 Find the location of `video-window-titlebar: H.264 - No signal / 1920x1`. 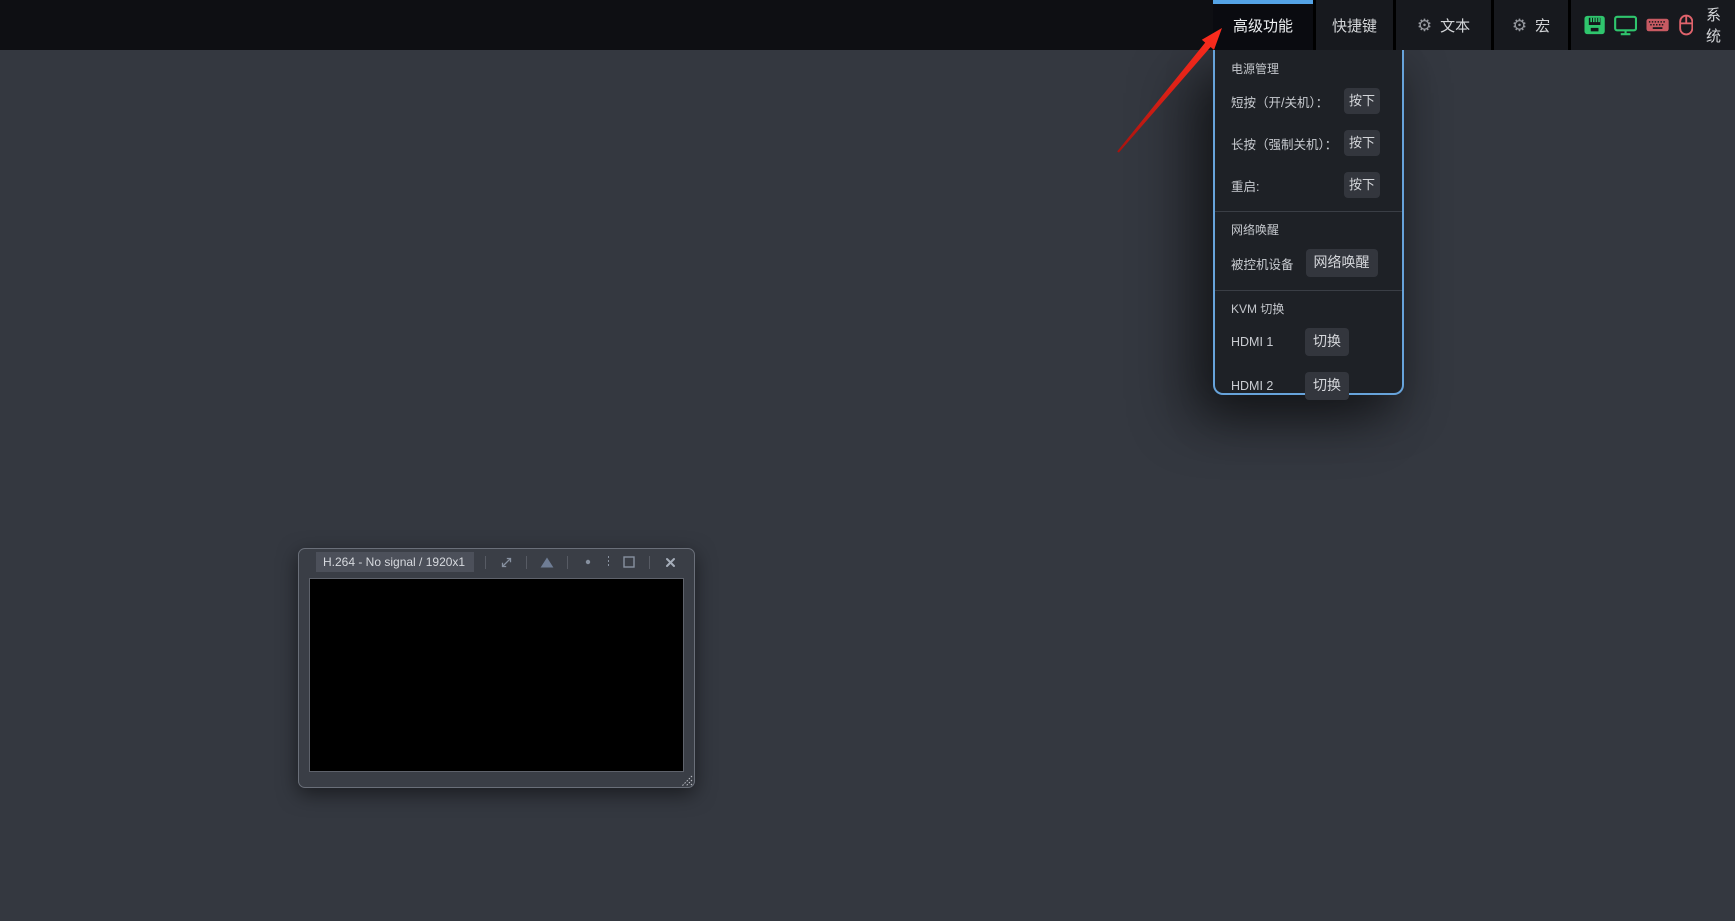

video-window-titlebar: H.264 - No signal / 1920x1 is located at coordinates (496, 562).